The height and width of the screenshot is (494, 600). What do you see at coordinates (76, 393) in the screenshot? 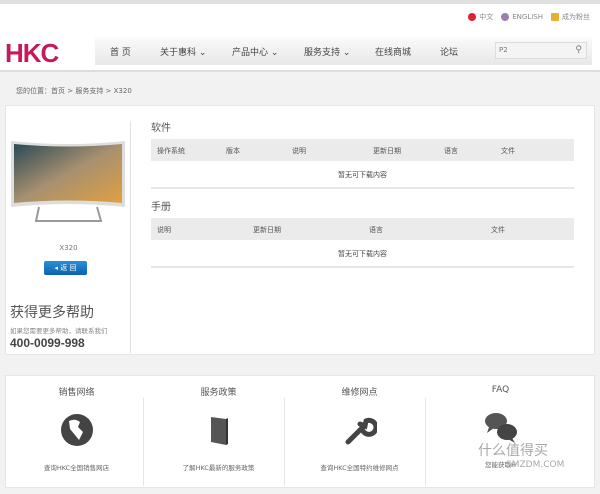
I see `service-title: 销售网络` at bounding box center [76, 393].